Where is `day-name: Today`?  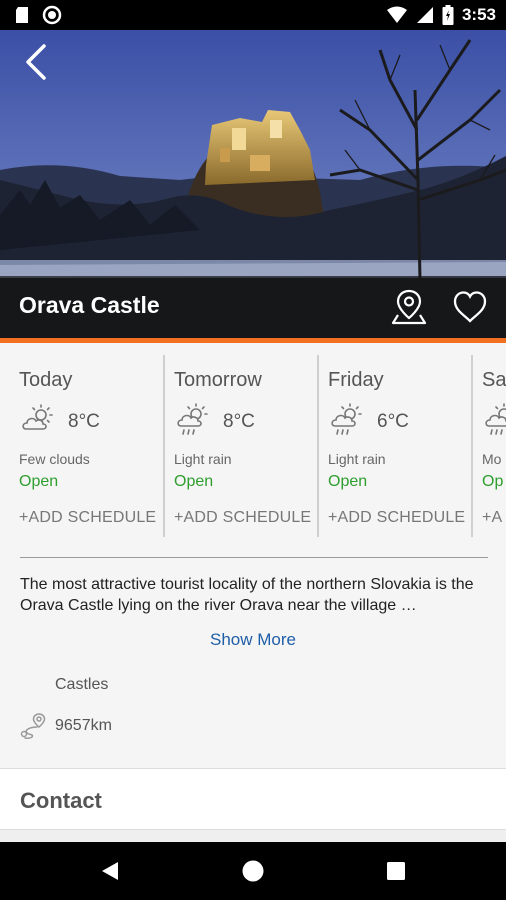 day-name: Today is located at coordinates (46, 380).